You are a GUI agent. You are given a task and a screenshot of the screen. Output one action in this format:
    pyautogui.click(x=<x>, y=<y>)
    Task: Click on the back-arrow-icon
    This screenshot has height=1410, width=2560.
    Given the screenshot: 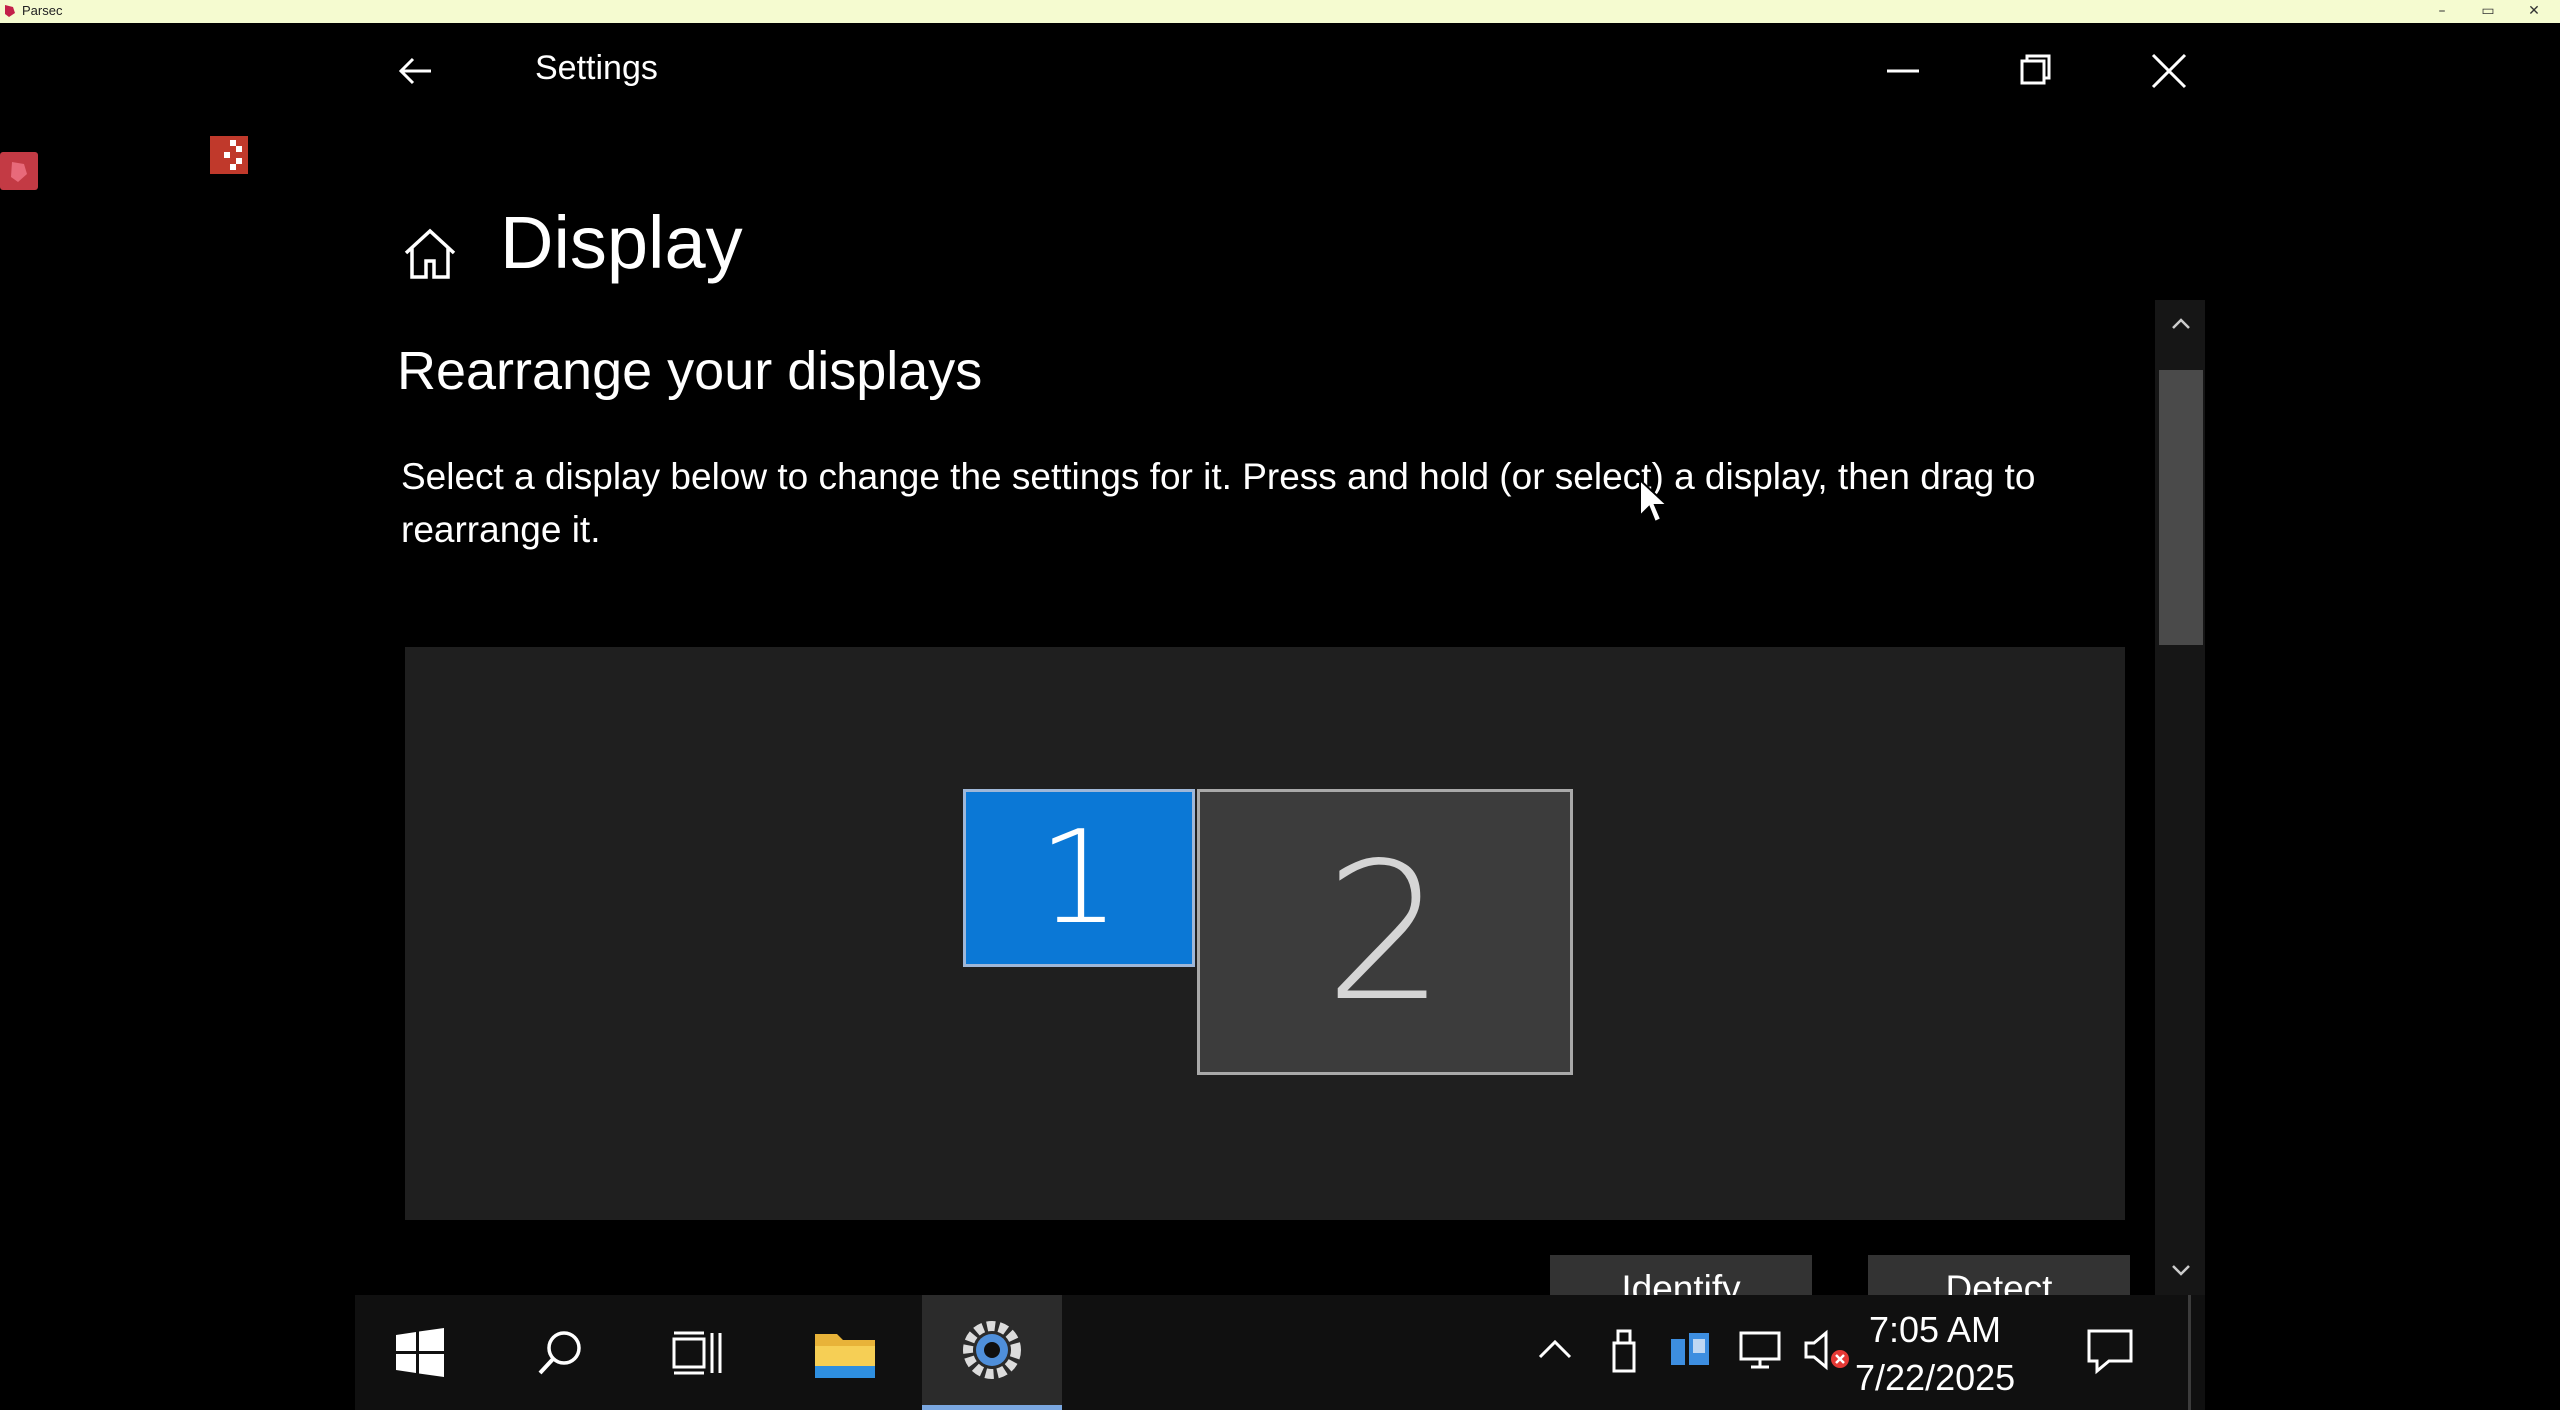 What is the action you would take?
    pyautogui.click(x=415, y=71)
    